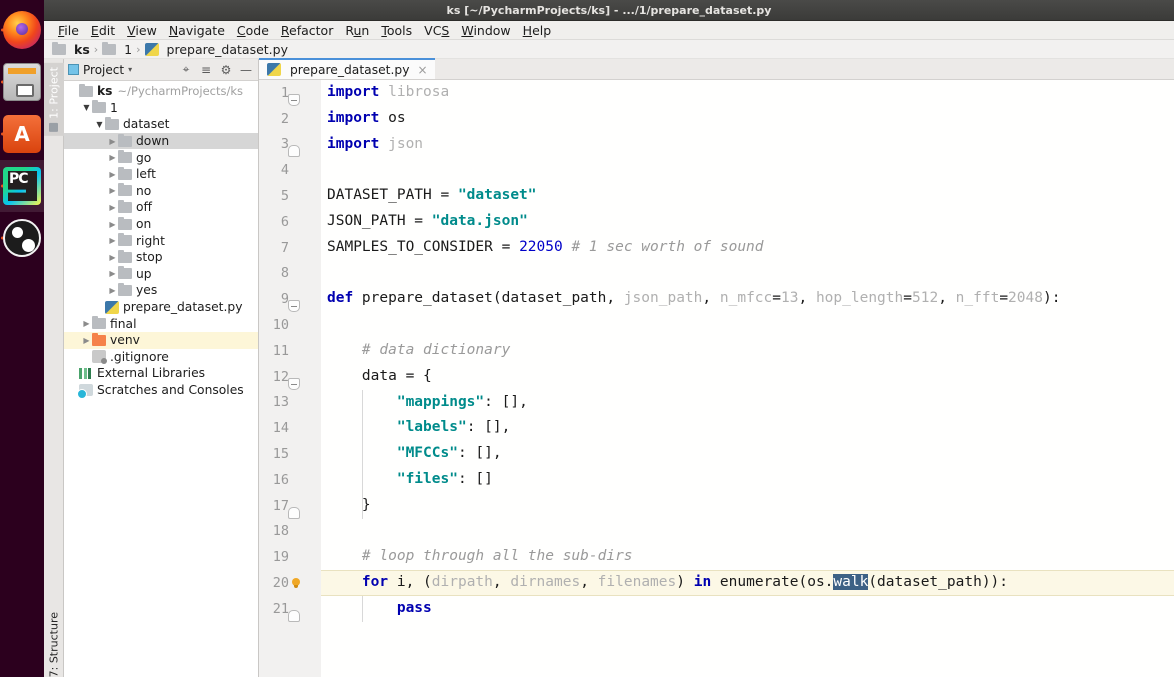 Image resolution: width=1174 pixels, height=677 pixels. Describe the element at coordinates (290, 351) in the screenshot. I see `gutter-line-11: 11` at that location.